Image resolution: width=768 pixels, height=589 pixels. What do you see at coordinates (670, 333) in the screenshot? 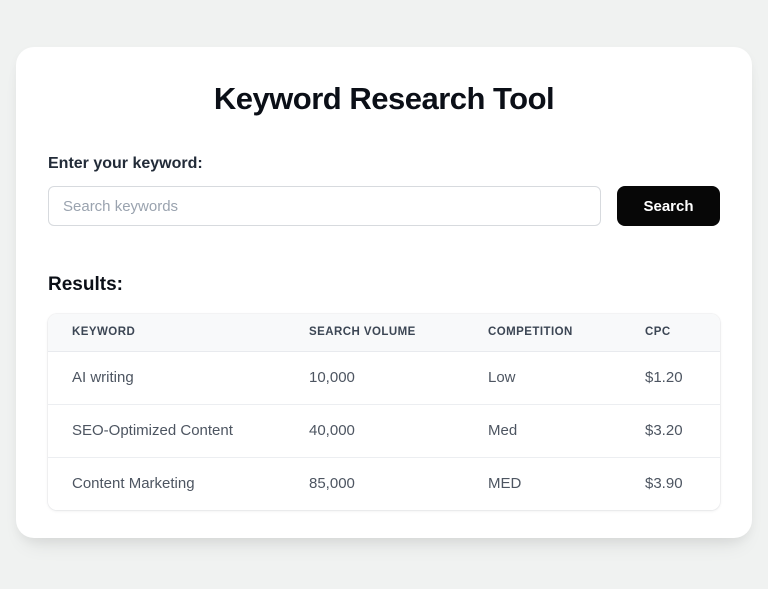
I see `column-header-cpc: CPC` at bounding box center [670, 333].